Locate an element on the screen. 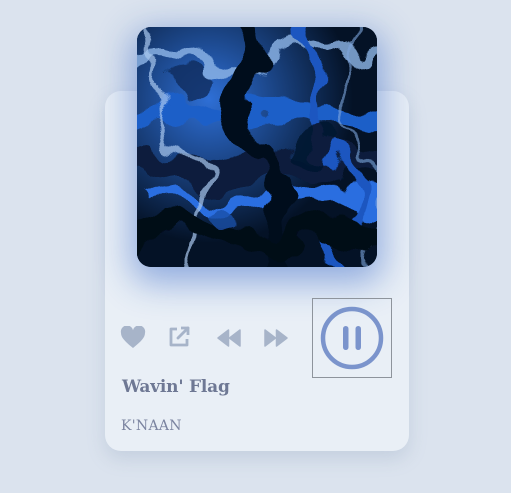 This screenshot has height=493, width=511. play-pause-button is located at coordinates (352, 338).